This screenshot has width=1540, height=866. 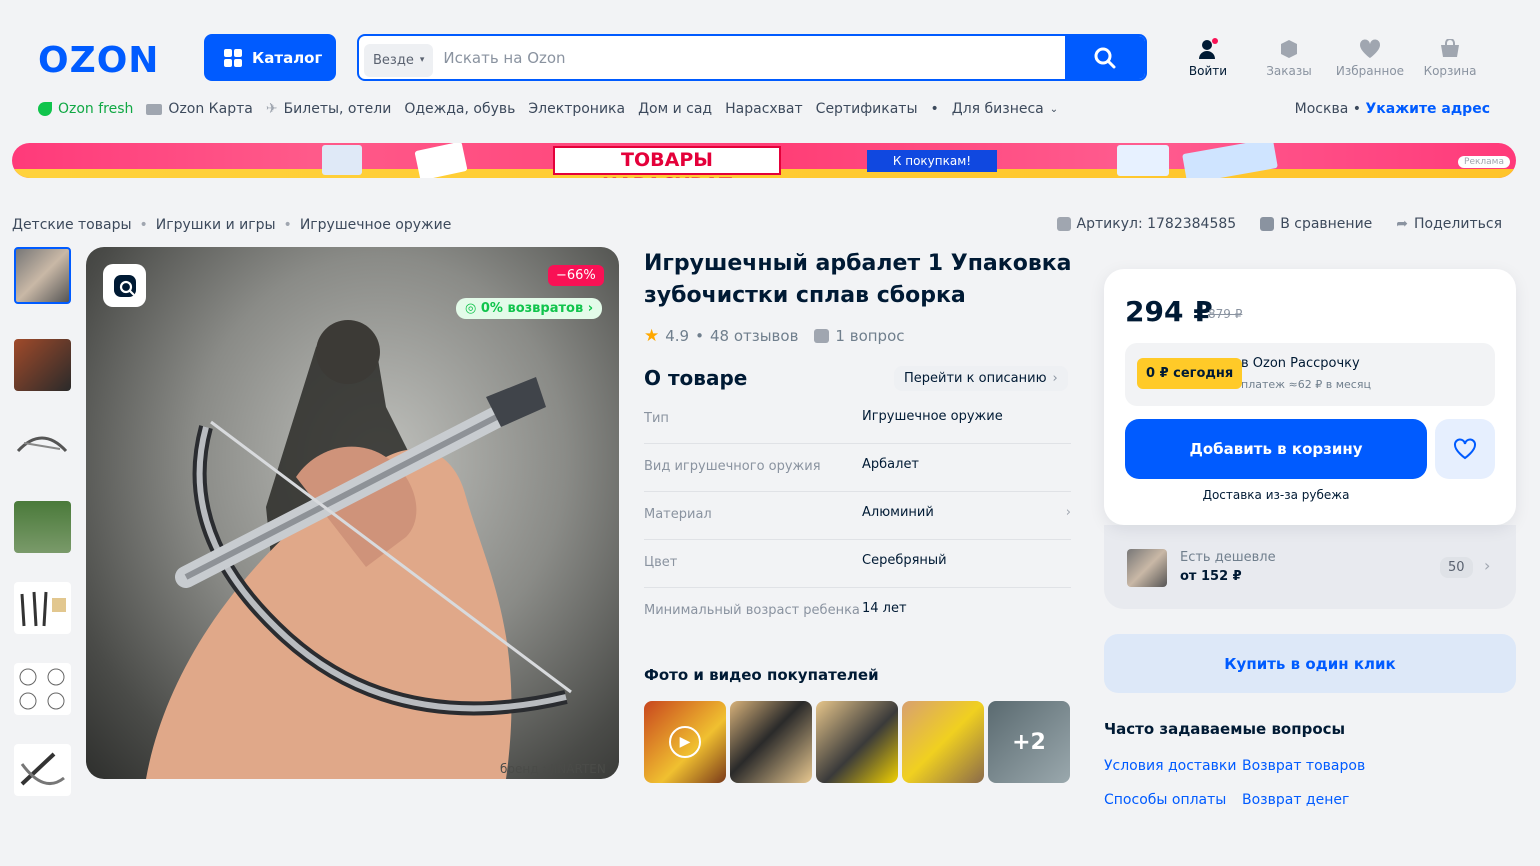 I want to click on rating-value: 4.9, so click(x=677, y=336).